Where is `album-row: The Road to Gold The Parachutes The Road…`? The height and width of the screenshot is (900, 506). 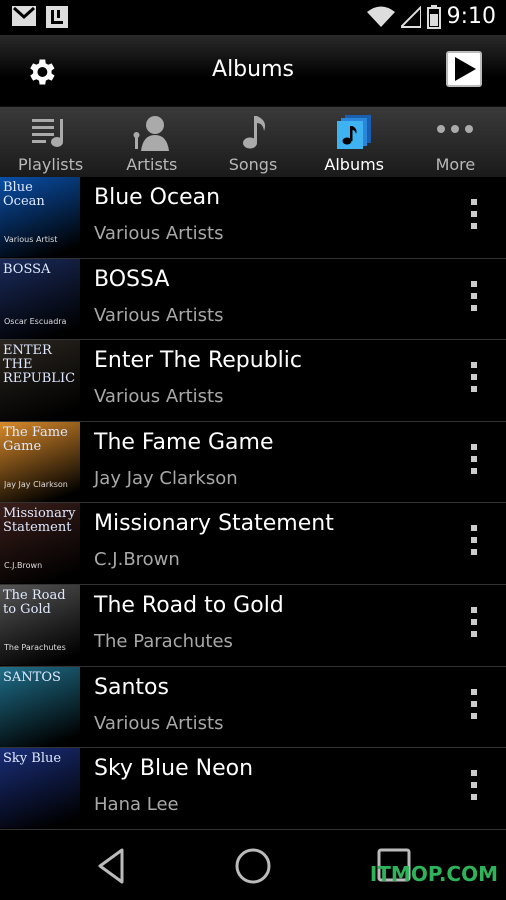
album-row: The Road to Gold The Parachutes The Road… is located at coordinates (253, 625).